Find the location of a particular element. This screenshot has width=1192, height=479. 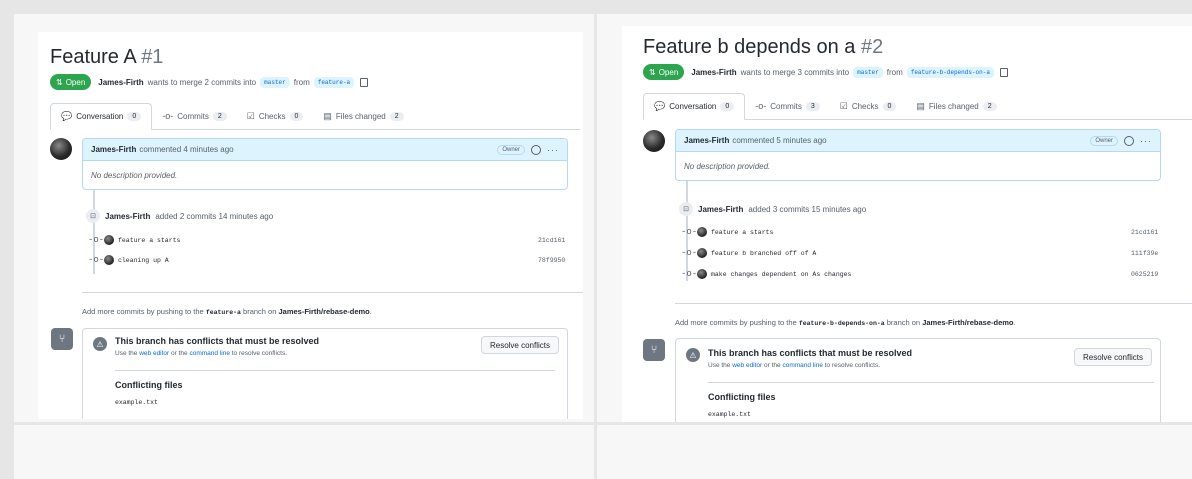

commit-sha: 0625219 is located at coordinates (1144, 274).